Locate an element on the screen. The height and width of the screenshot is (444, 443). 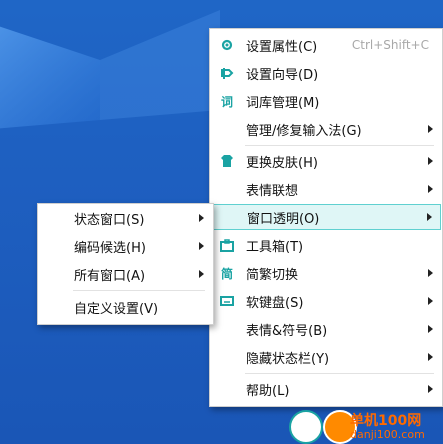
menu-item-label: 隐藏状态栏(Y) is located at coordinates (288, 359).